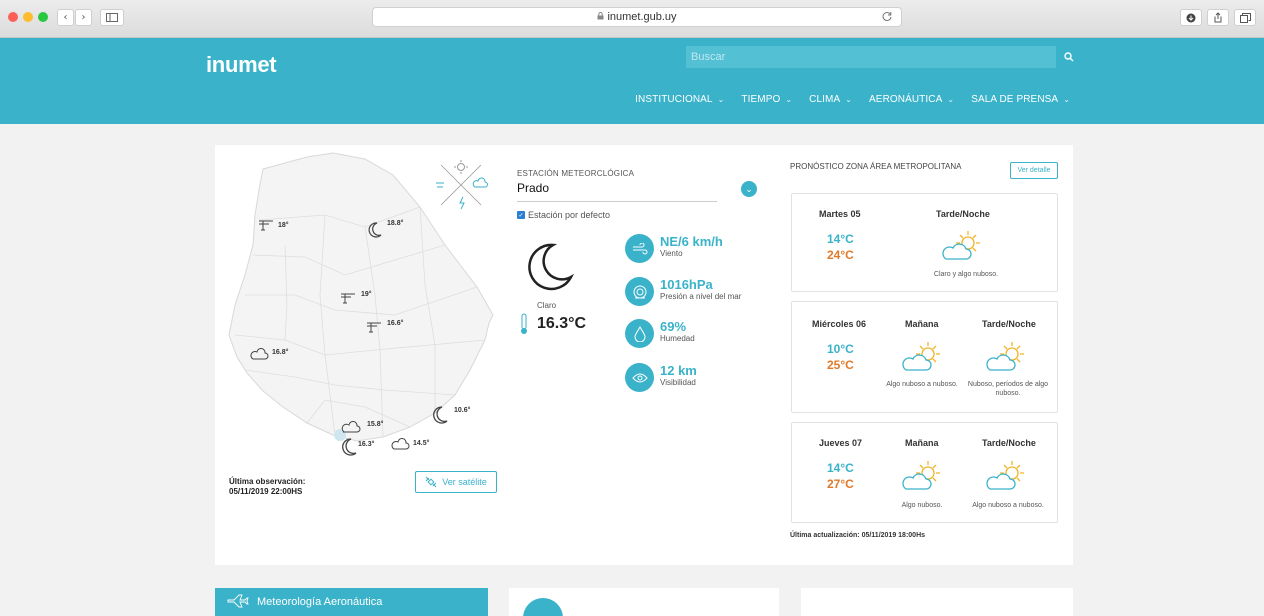  I want to click on view-detail-button: Ver detalle, so click(1034, 170).